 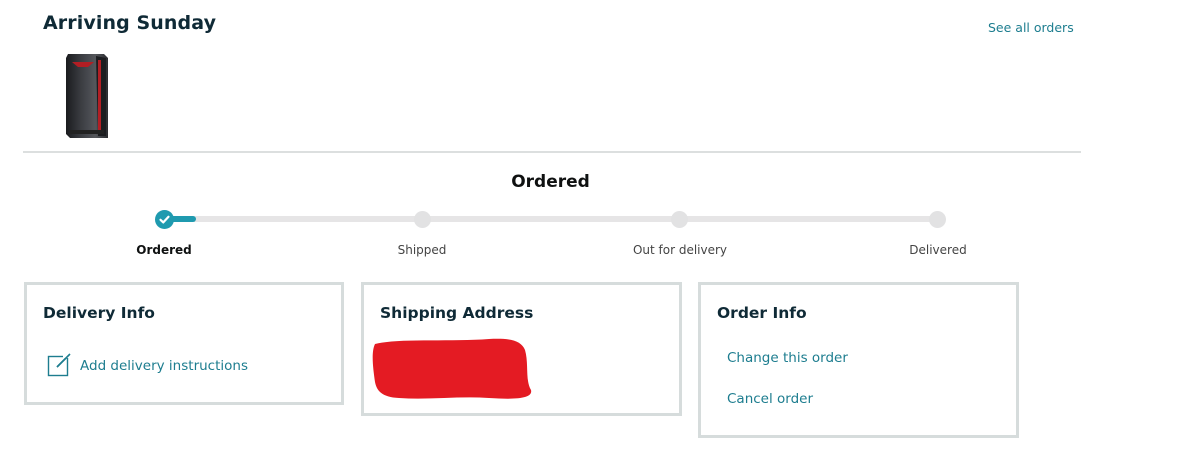 I want to click on progress-node-shipped, so click(x=422, y=219).